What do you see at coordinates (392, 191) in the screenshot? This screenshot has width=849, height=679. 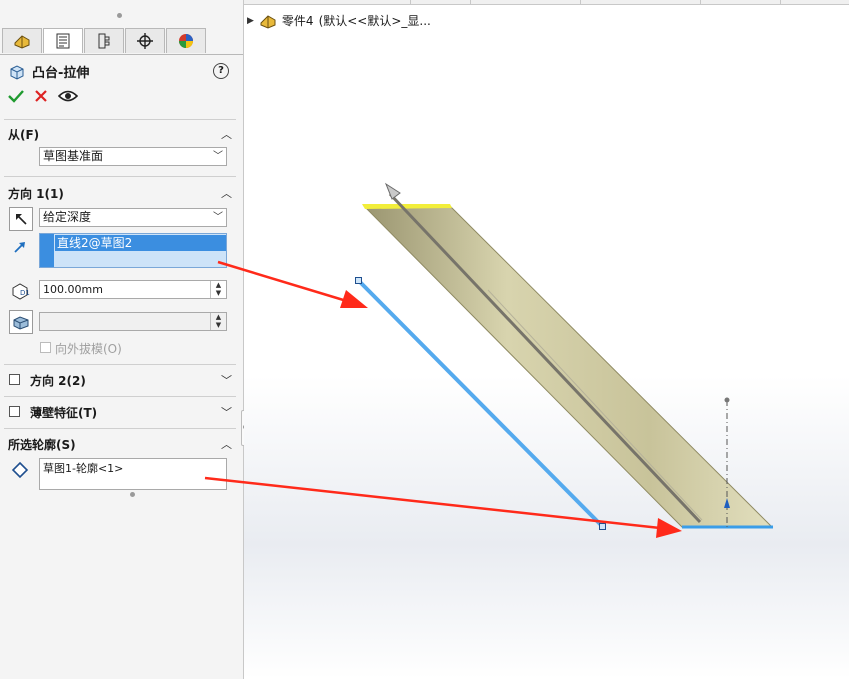 I see `direction-arrowhead-icon` at bounding box center [392, 191].